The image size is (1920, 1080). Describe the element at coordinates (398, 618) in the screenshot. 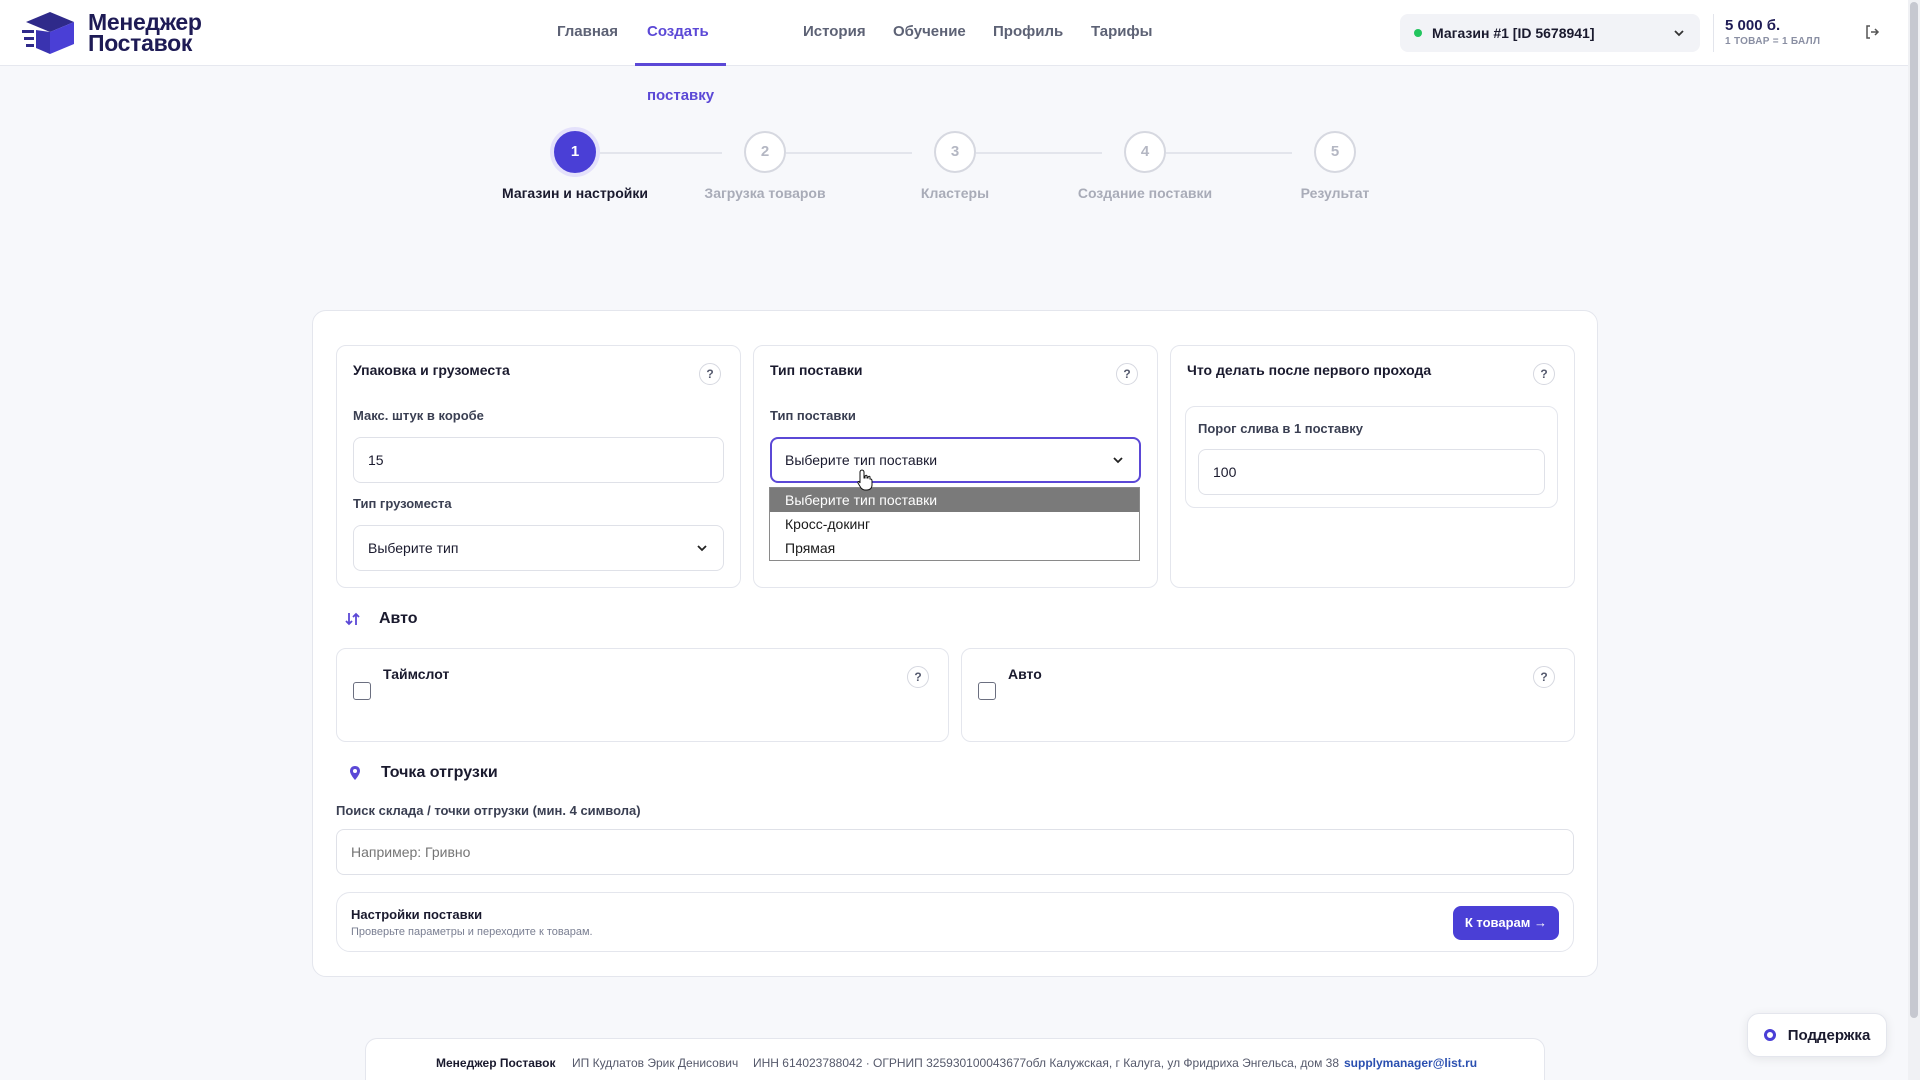

I see `auto-section-title: Авто` at that location.